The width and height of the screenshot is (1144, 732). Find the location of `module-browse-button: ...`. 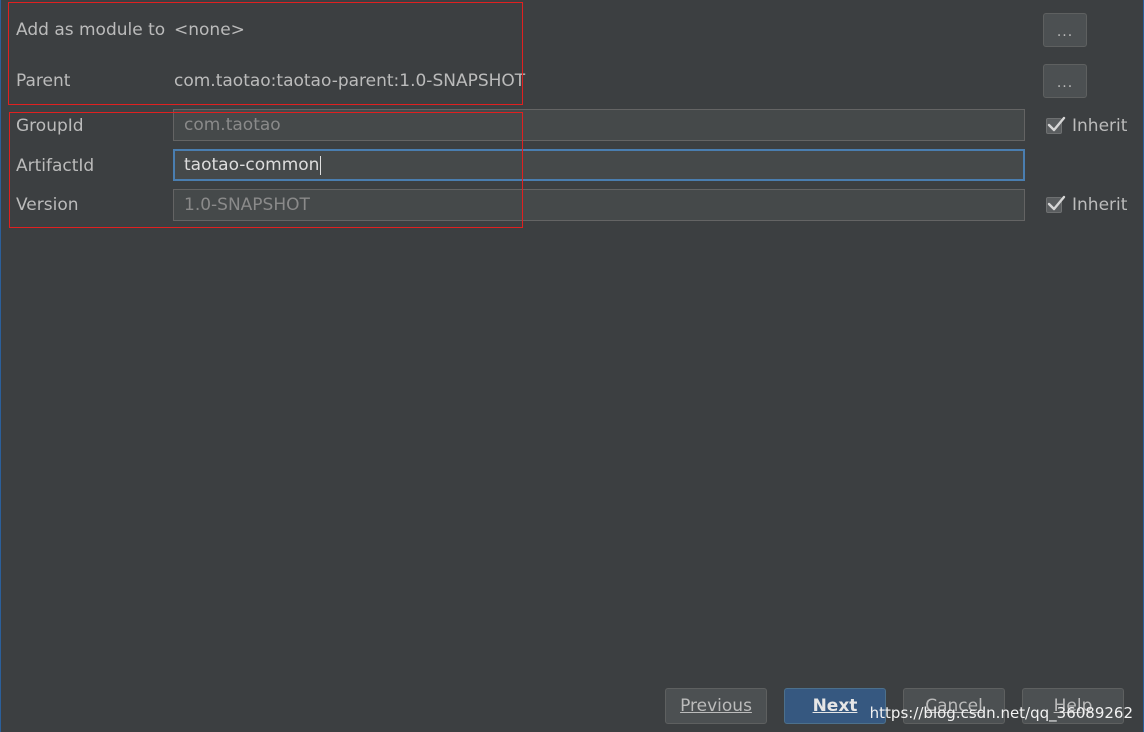

module-browse-button: ... is located at coordinates (1065, 30).